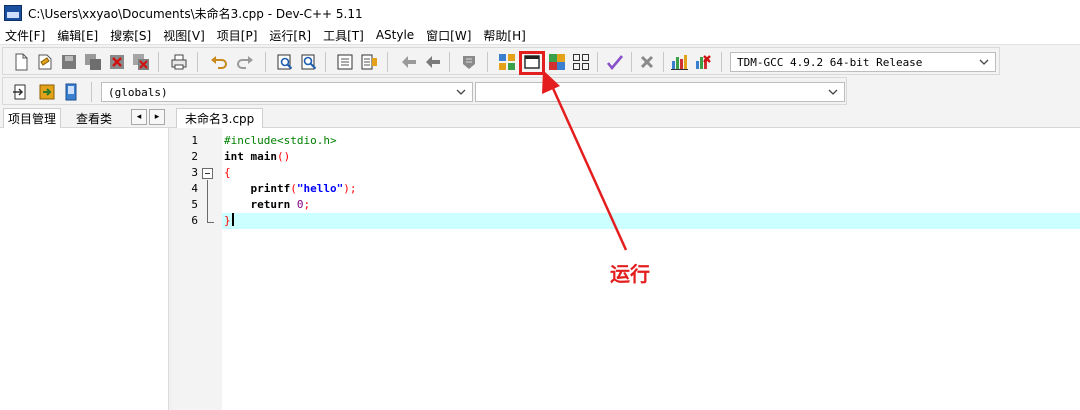 The height and width of the screenshot is (410, 1080). What do you see at coordinates (130, 35) in the screenshot?
I see `menu-search: 搜索[S]` at bounding box center [130, 35].